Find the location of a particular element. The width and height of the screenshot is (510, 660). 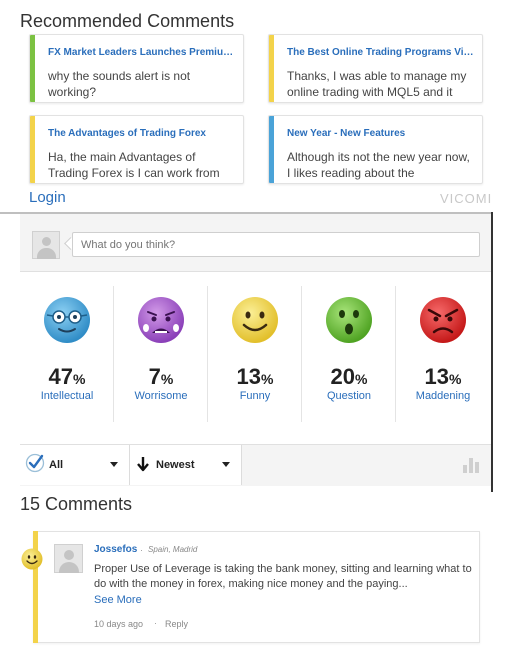

reaction-percent: 7% is located at coordinates (161, 376).